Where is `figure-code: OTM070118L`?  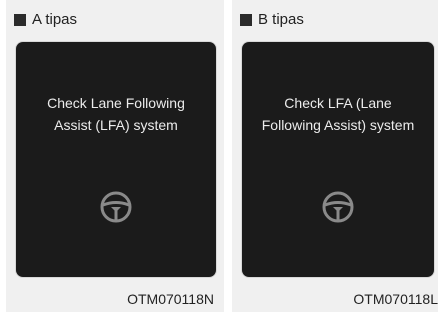
figure-code: OTM070118L is located at coordinates (395, 299).